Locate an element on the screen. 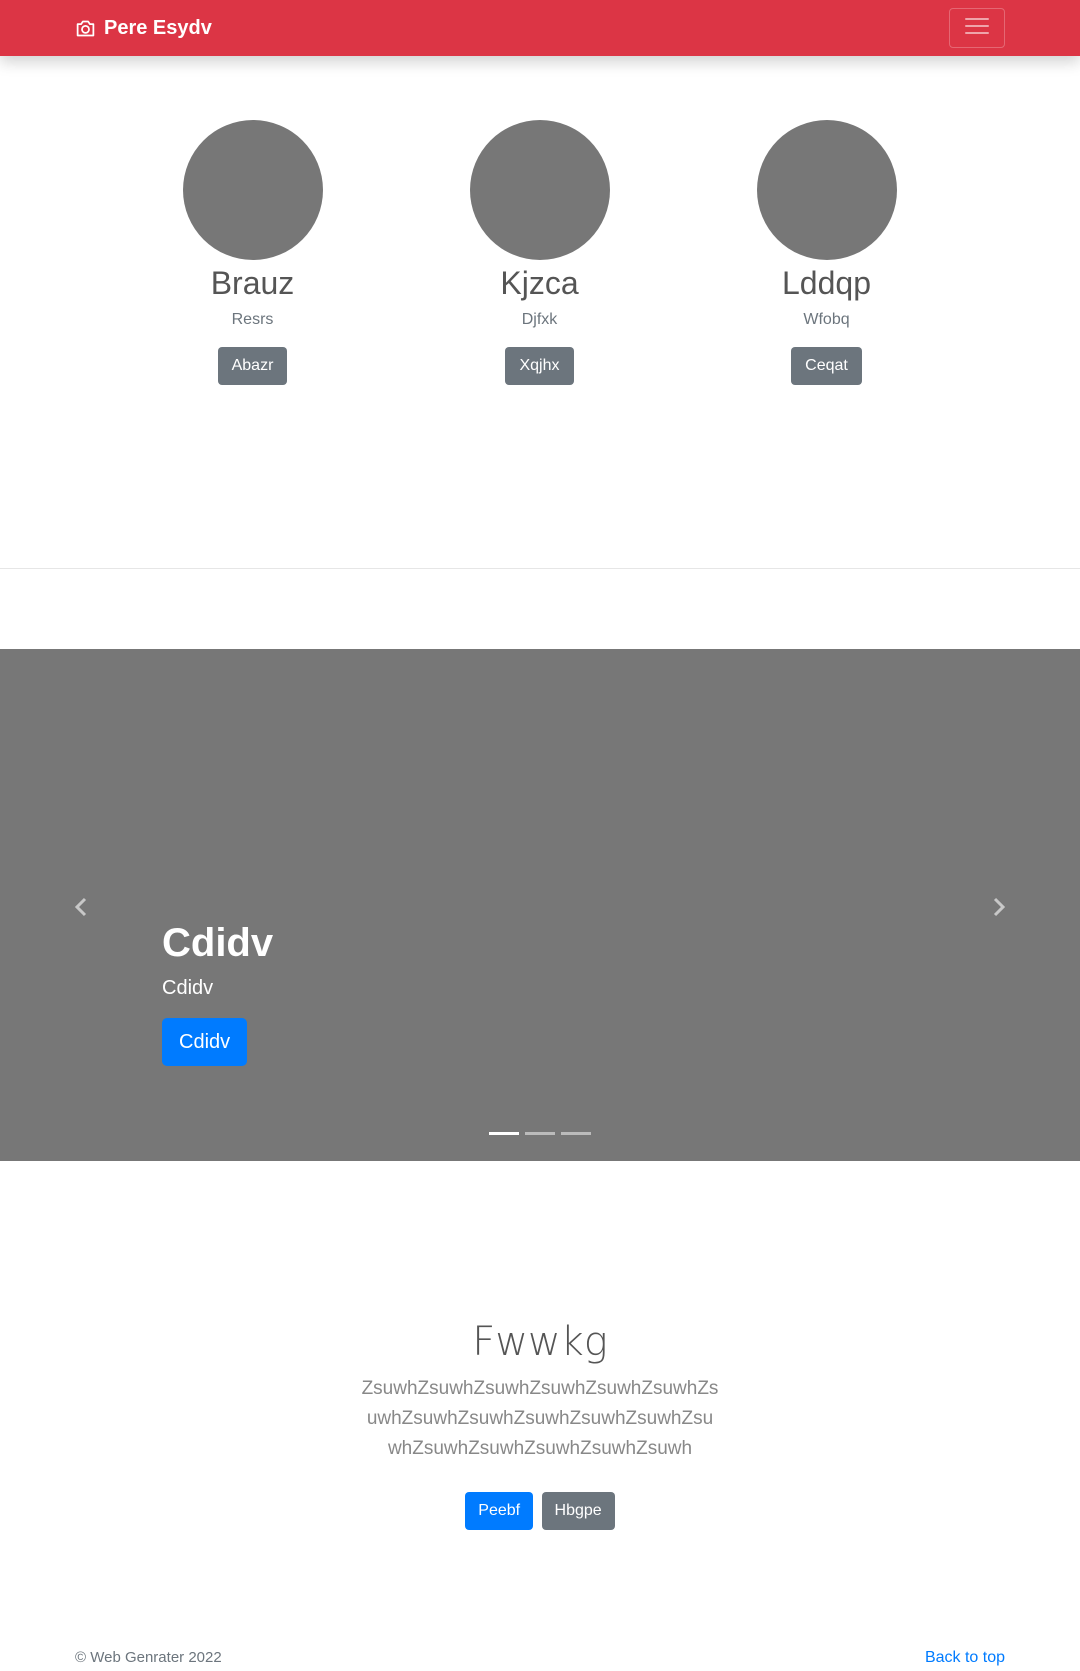 The image size is (1080, 1671). navbar-toggler-button is located at coordinates (977, 28).